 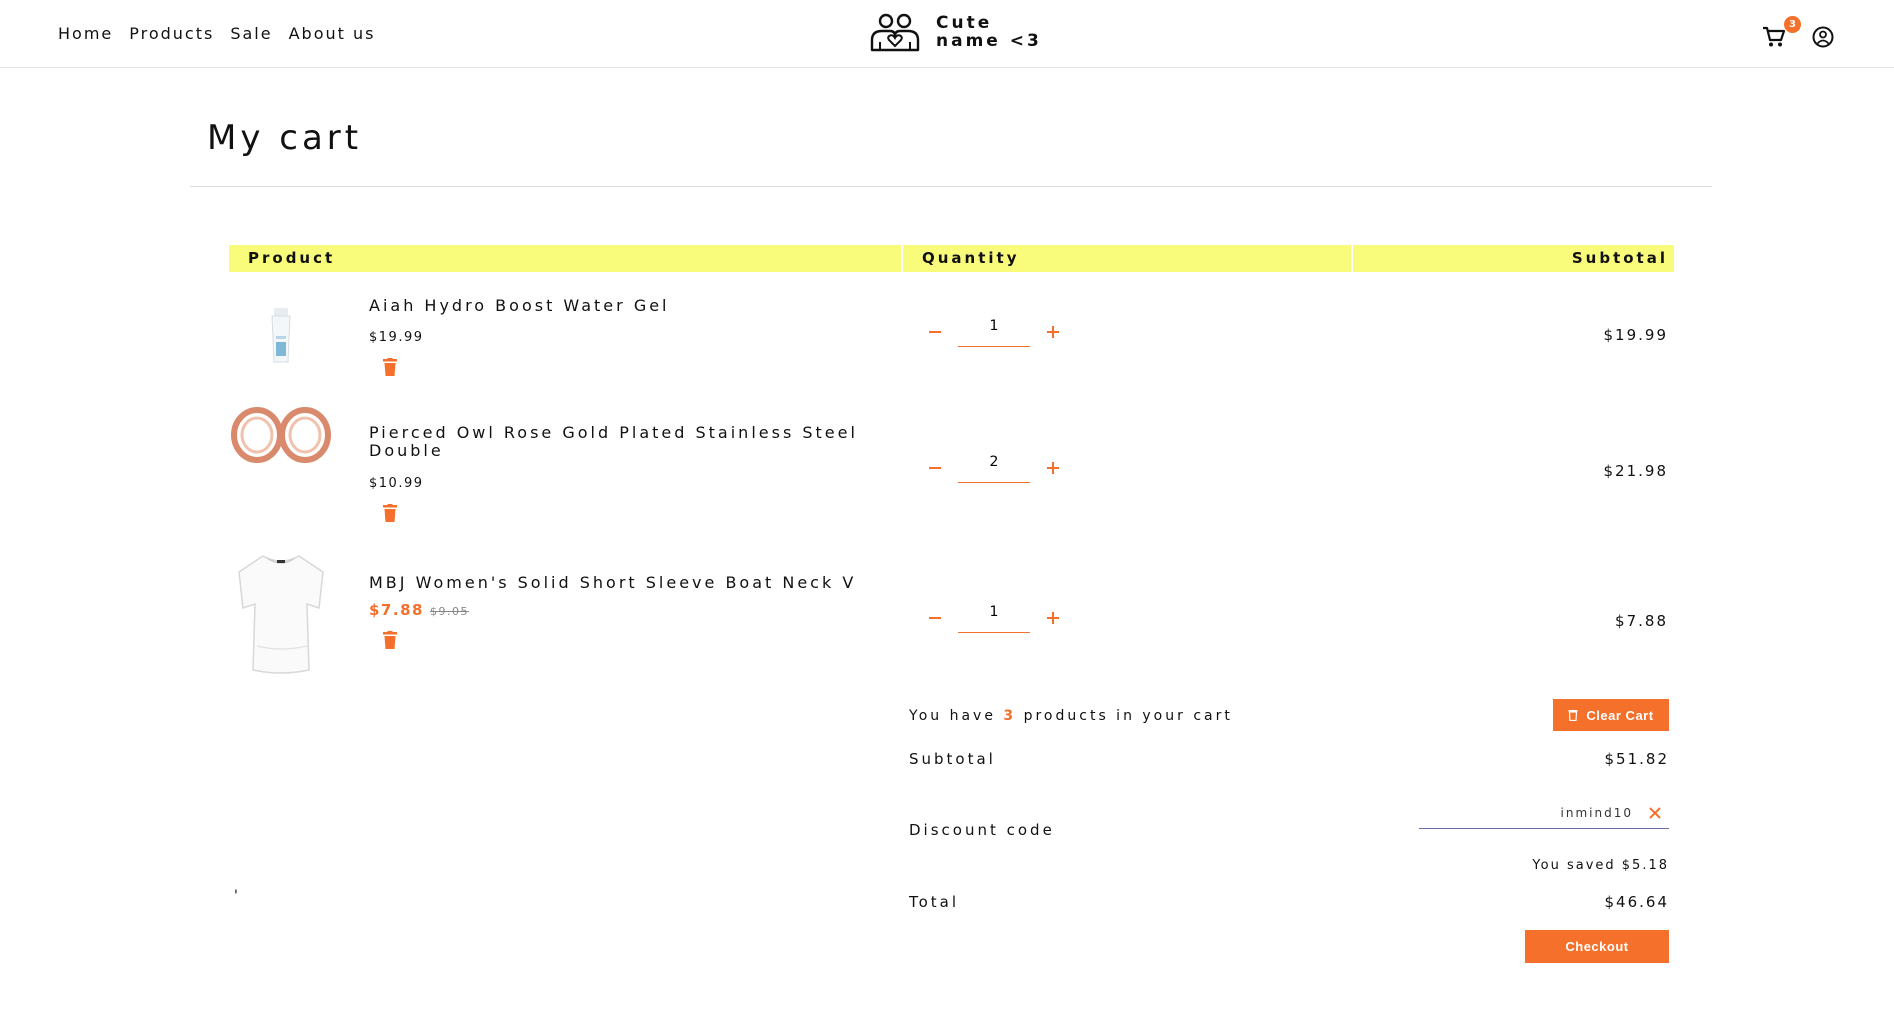 I want to click on gel-tube-icon, so click(x=281, y=335).